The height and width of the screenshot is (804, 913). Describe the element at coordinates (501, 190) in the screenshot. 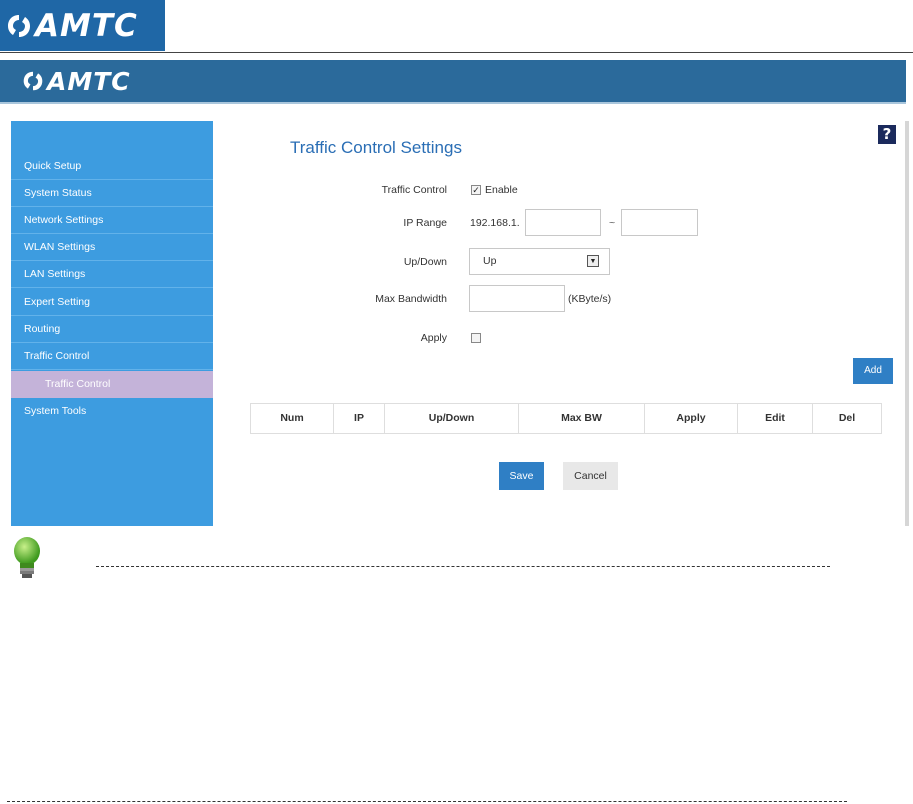

I see `enable-text: Enable` at that location.